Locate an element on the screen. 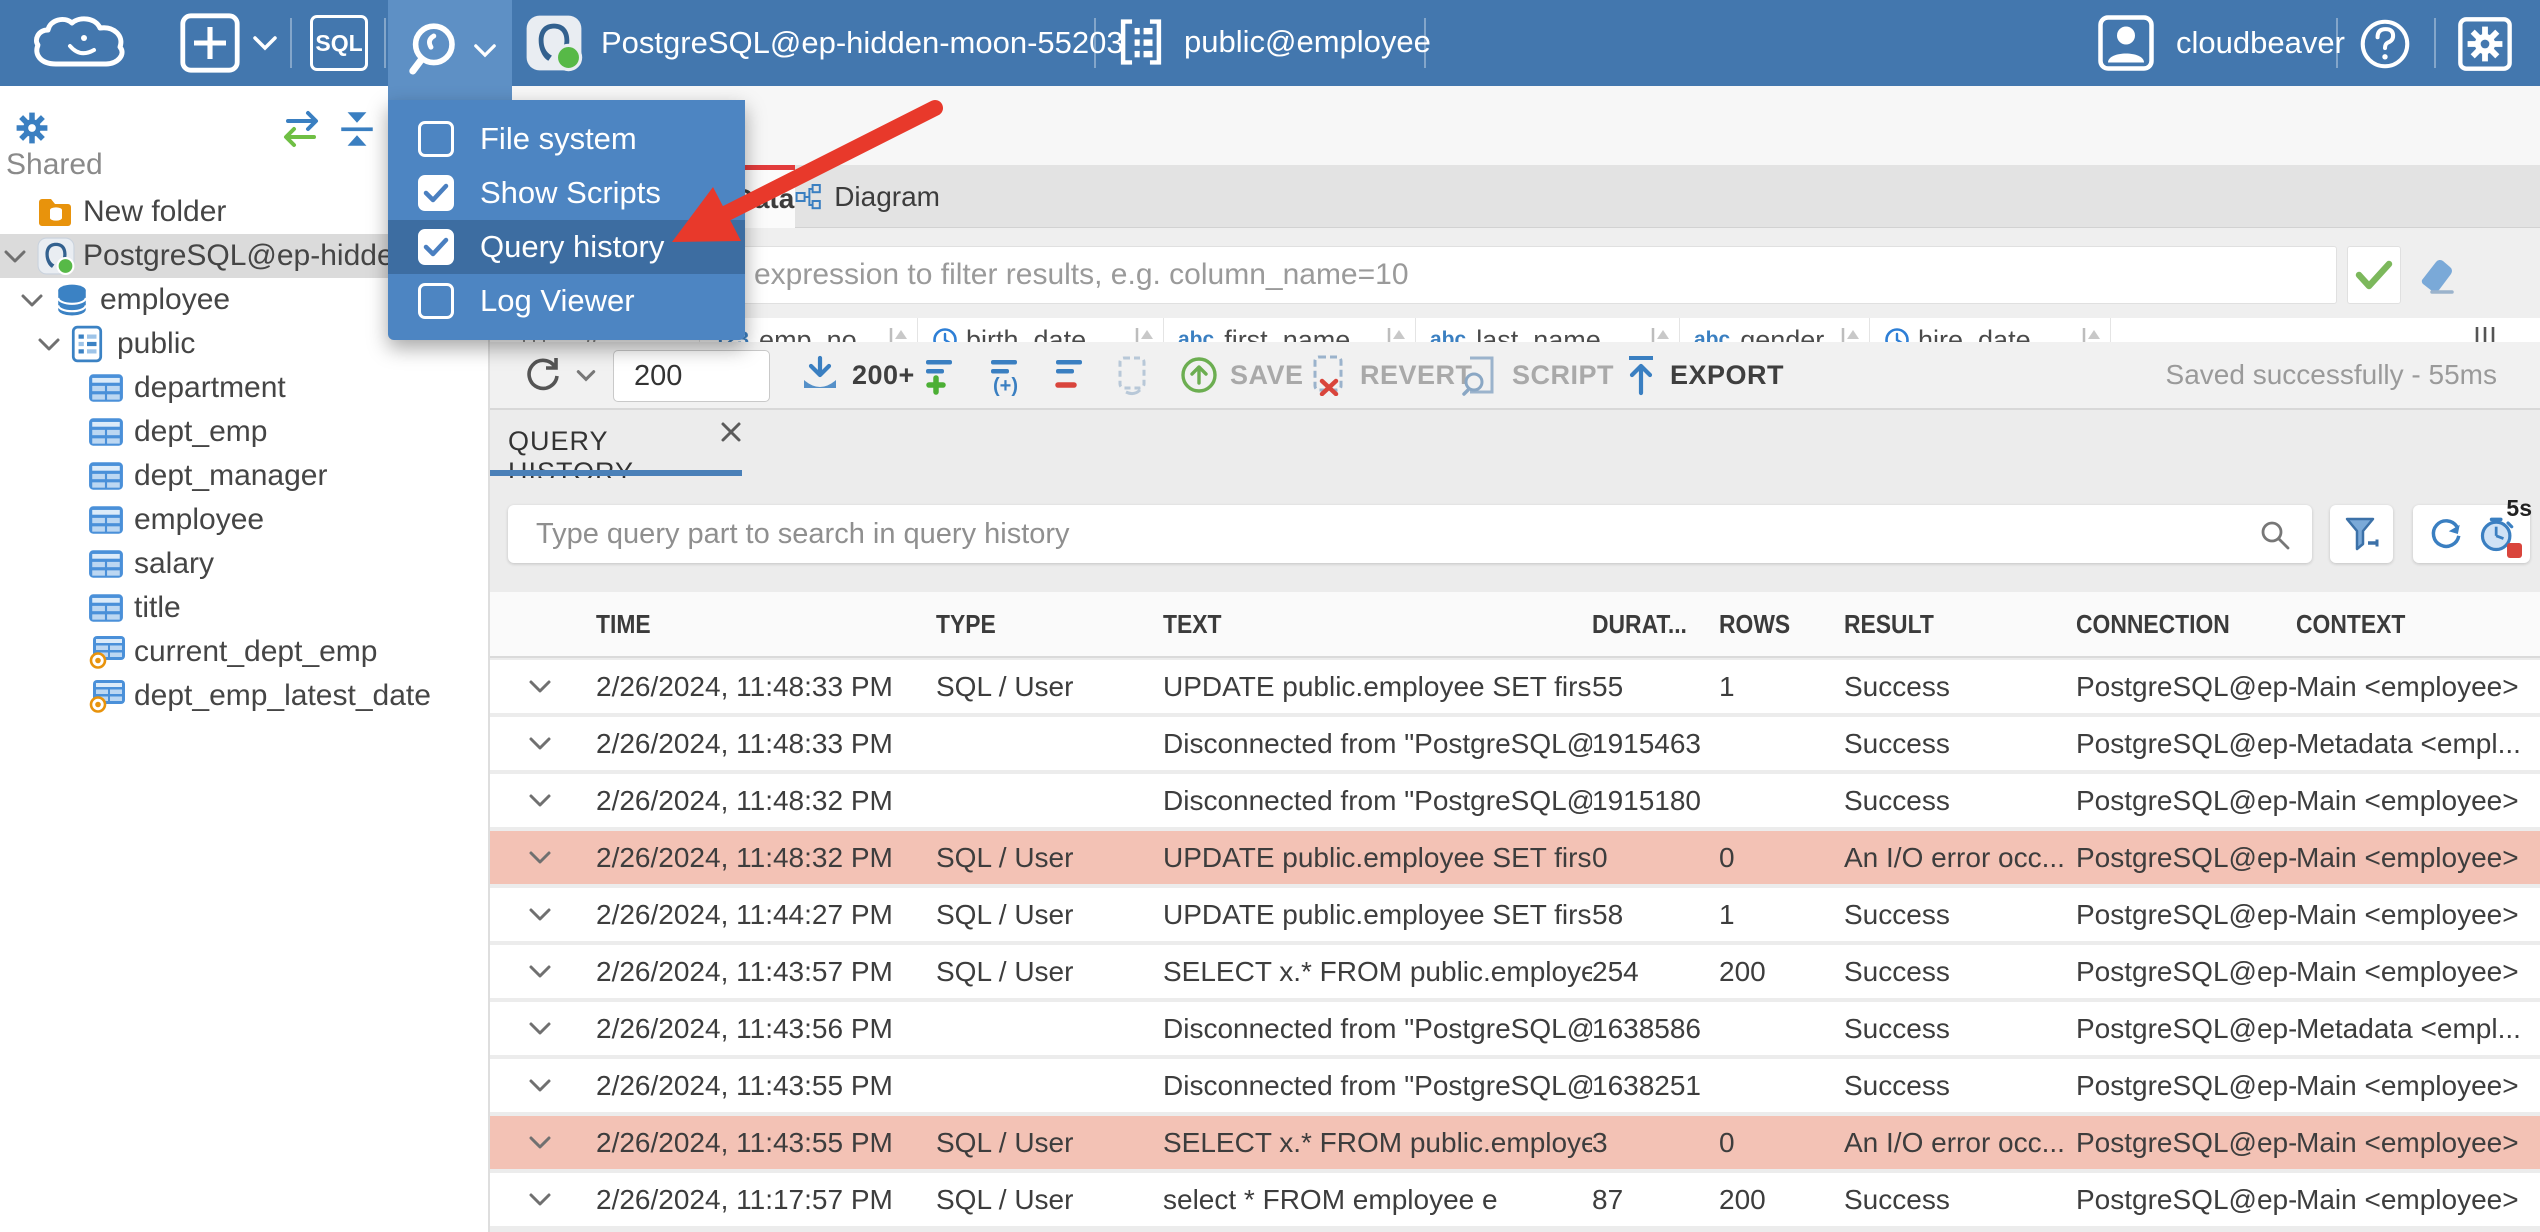 The width and height of the screenshot is (2540, 1232). collapse-all-icon is located at coordinates (357, 131).